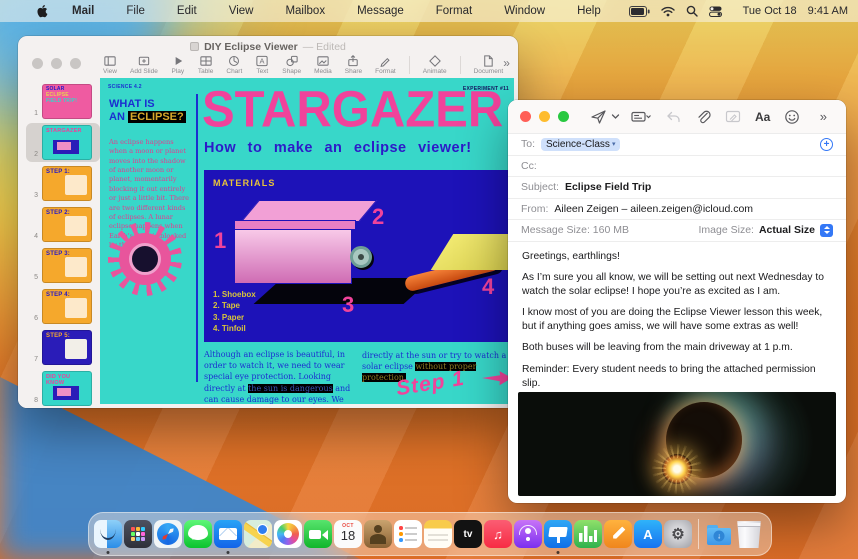  Describe the element at coordinates (589, 11) in the screenshot. I see `menu-help: Help` at that location.